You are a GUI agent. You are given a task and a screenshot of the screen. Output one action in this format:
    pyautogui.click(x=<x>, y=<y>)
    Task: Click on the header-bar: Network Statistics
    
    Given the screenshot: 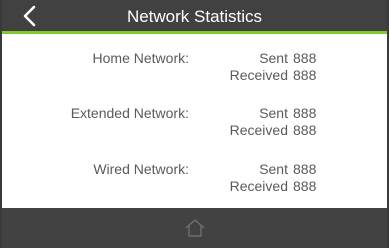 What is the action you would take?
    pyautogui.click(x=194, y=17)
    